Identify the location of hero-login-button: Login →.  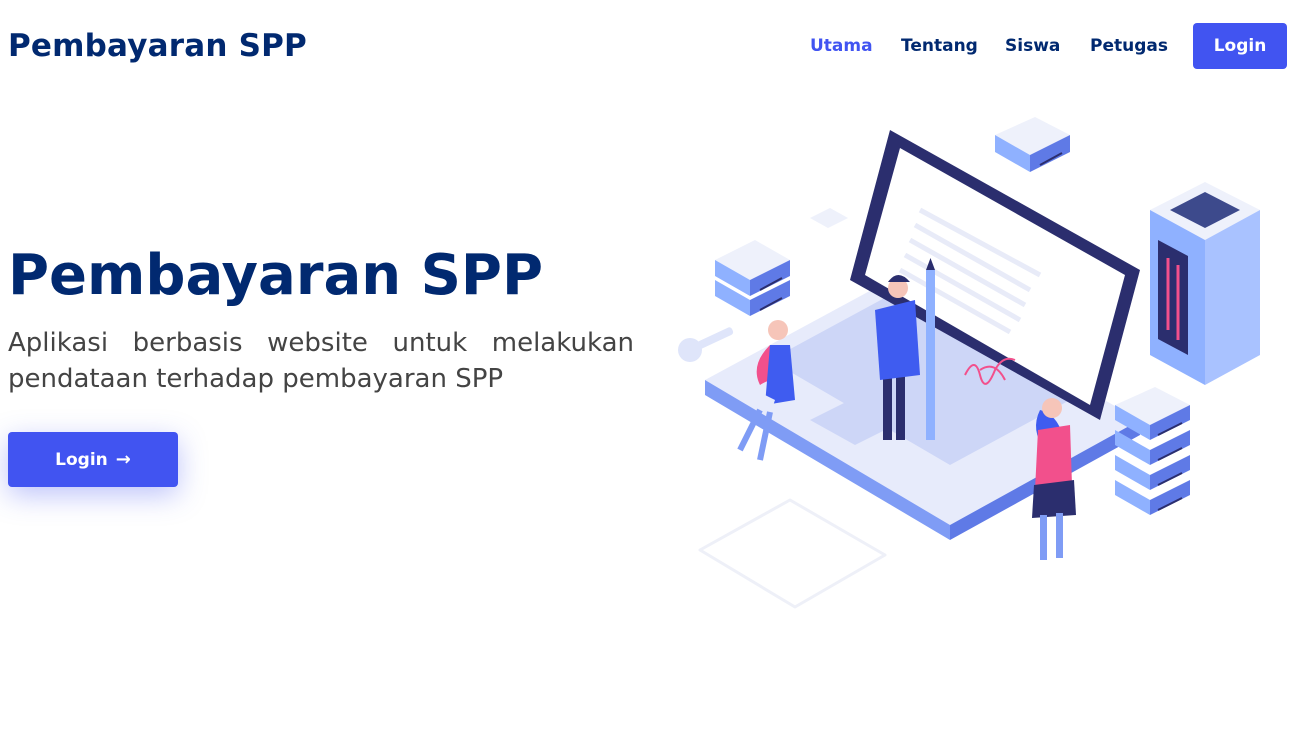
(93, 459).